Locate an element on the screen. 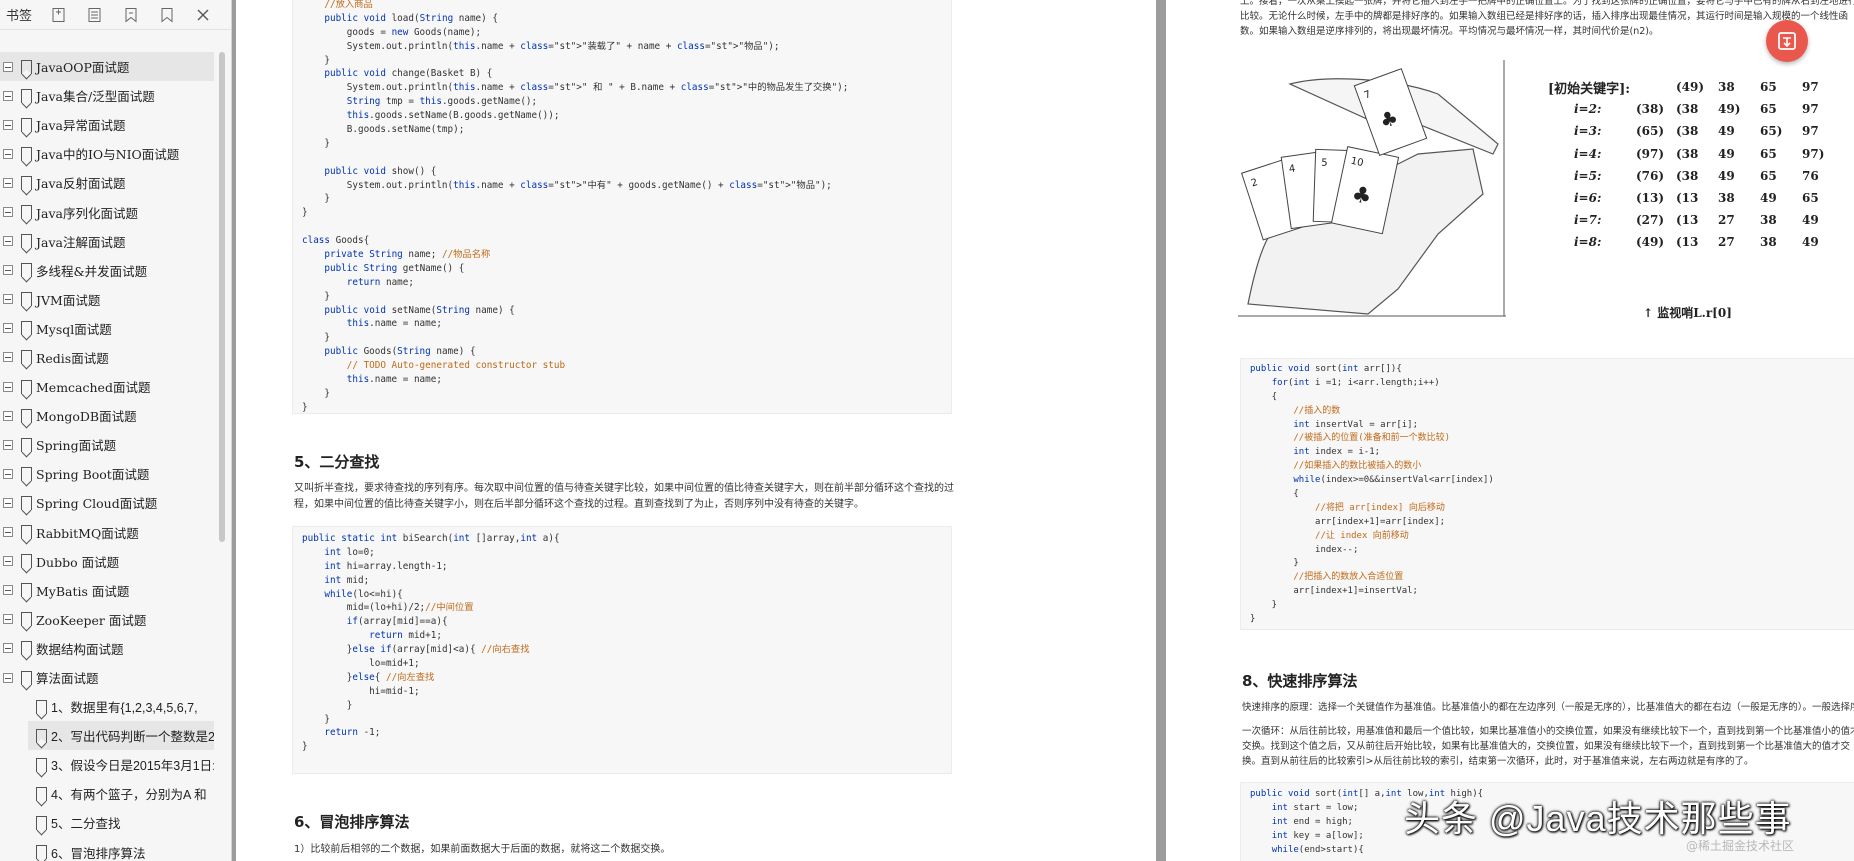 This screenshot has height=861, width=1854. sort-trace-row: i=2: (38) (38 49) 65 97 is located at coordinates (1698, 113).